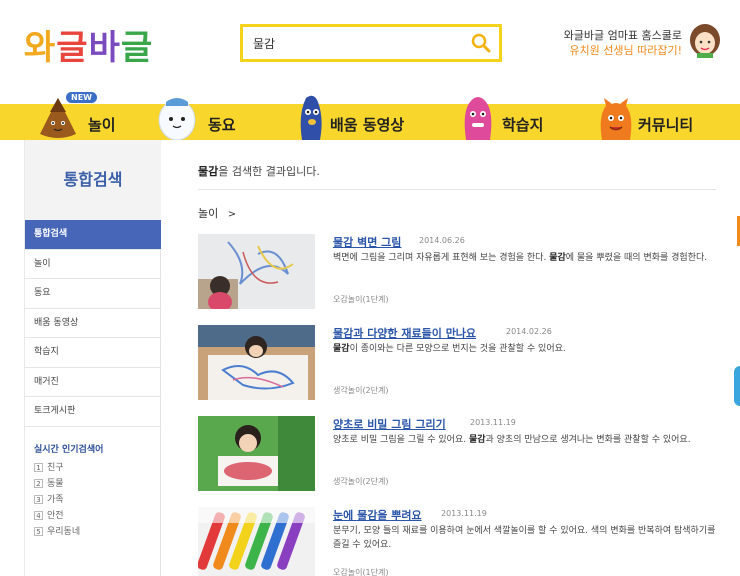 Image resolution: width=740 pixels, height=576 pixels. Describe the element at coordinates (623, 43) in the screenshot. I see `homeschool-promo: 와글바글 엄마표 홈스쿨로 유치원 선생님 따라잡기!` at that location.